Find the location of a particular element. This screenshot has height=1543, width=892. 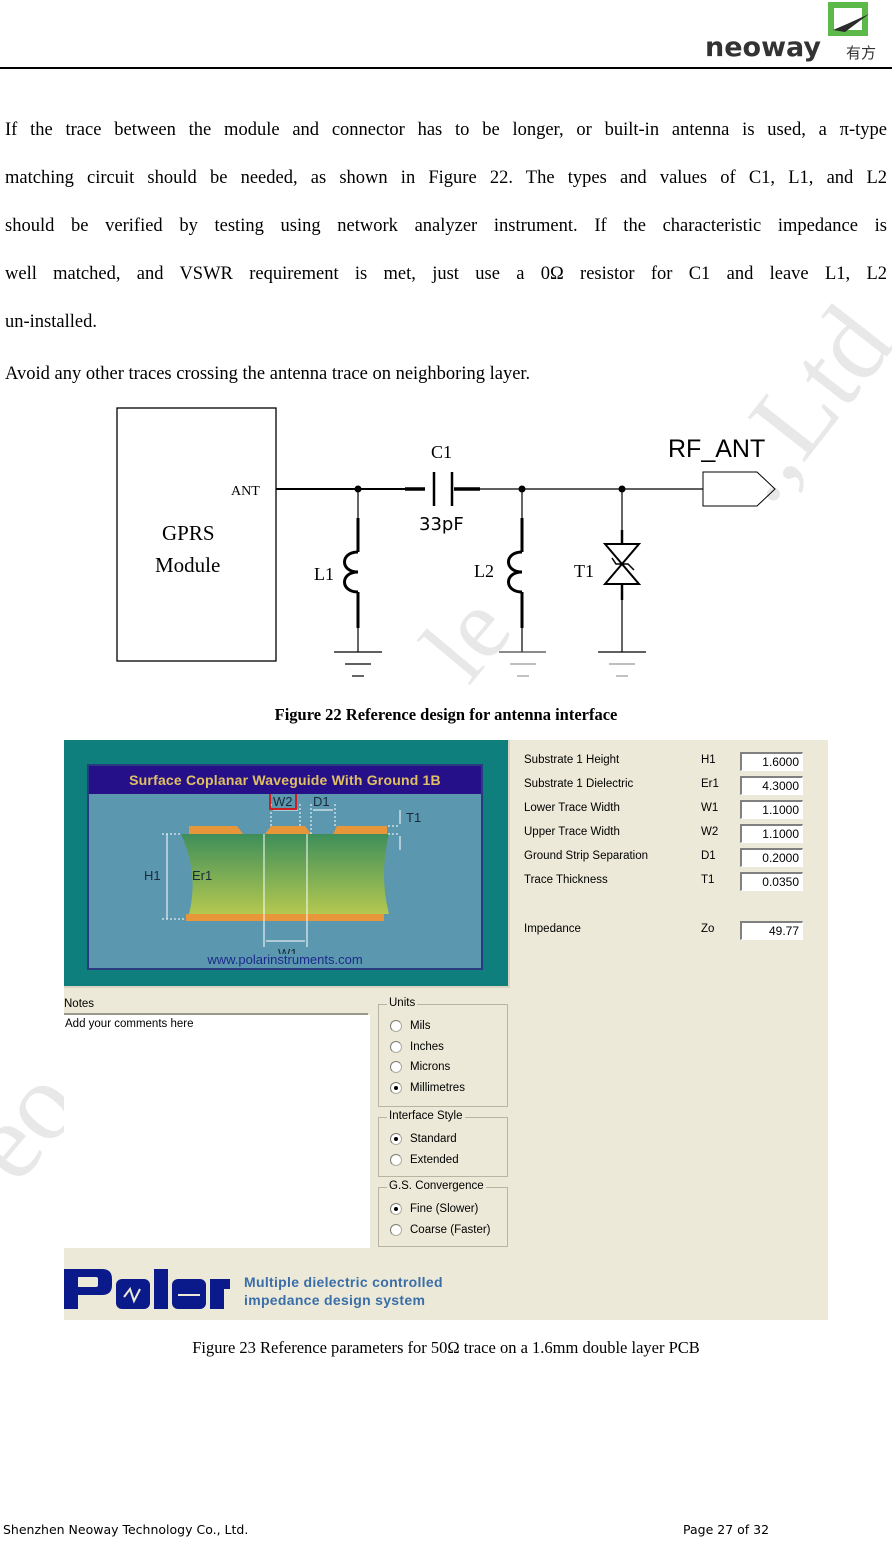

param-row-d1: Ground Strip Separation D1 is located at coordinates (674, 859).